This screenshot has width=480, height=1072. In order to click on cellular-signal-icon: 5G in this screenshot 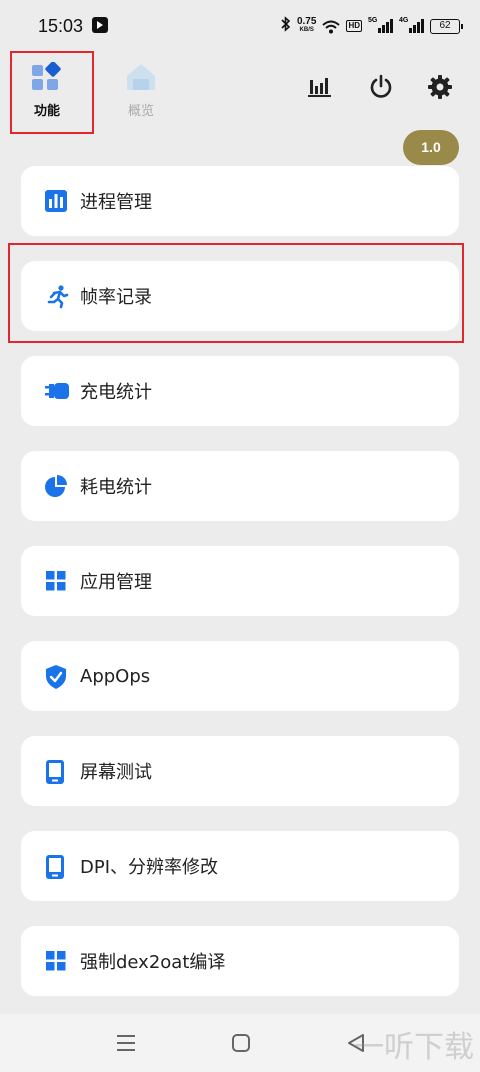, I will do `click(380, 25)`.